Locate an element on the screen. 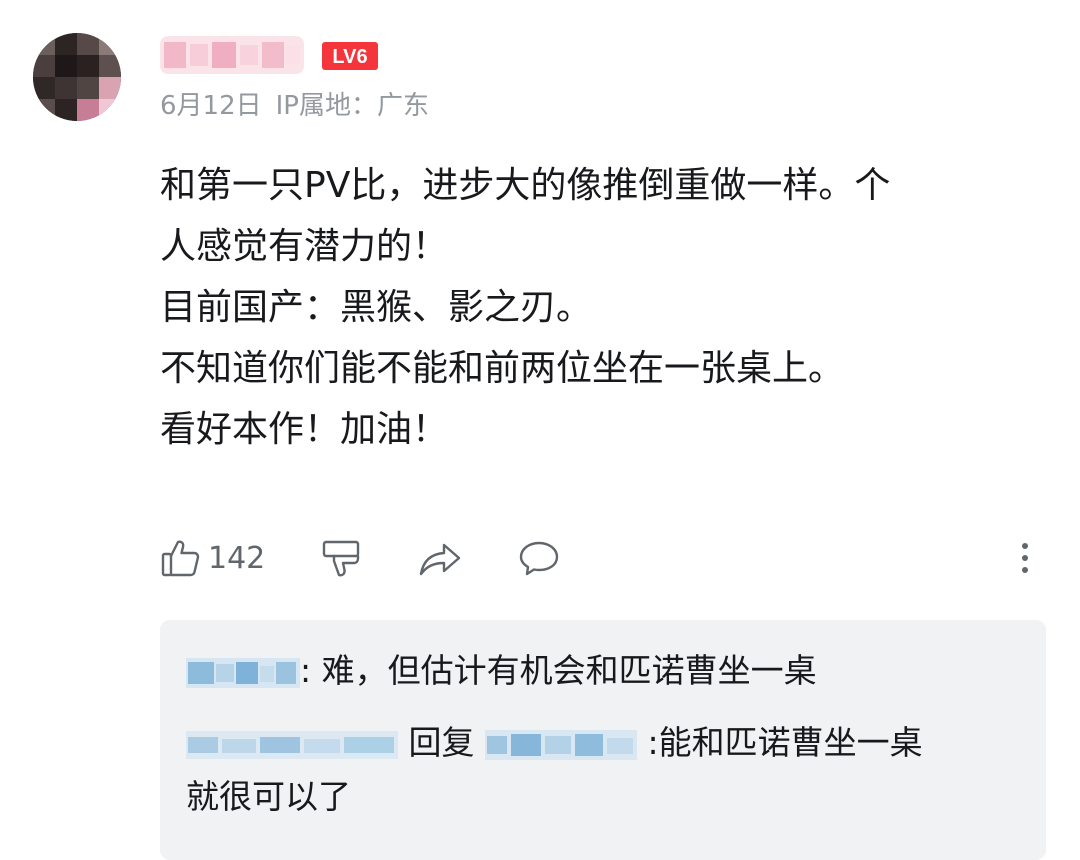  level-badge-text: LV6 is located at coordinates (349, 57).